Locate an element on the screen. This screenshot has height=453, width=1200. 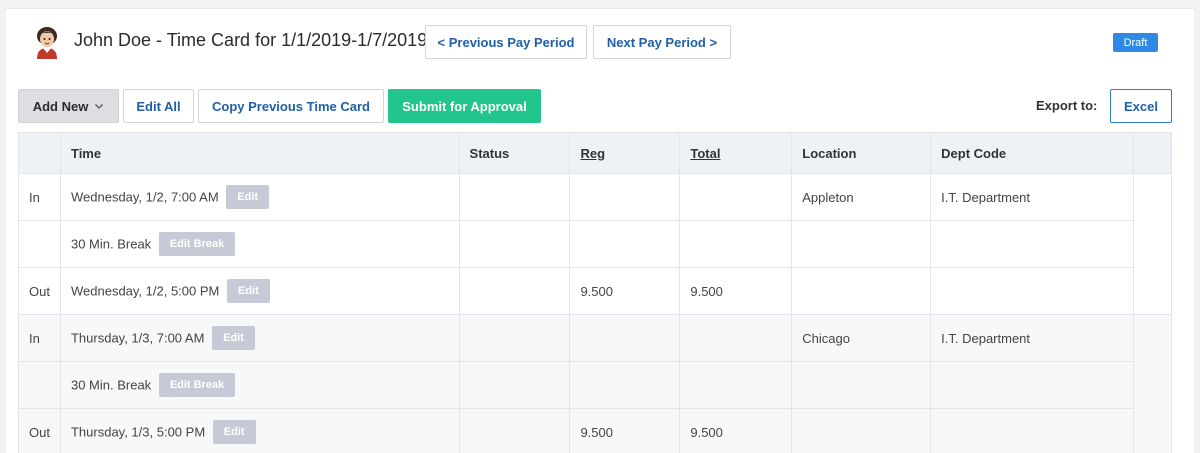
cell-time: Wednesday, 1/2, 5:00 PM Edit is located at coordinates (259, 291).